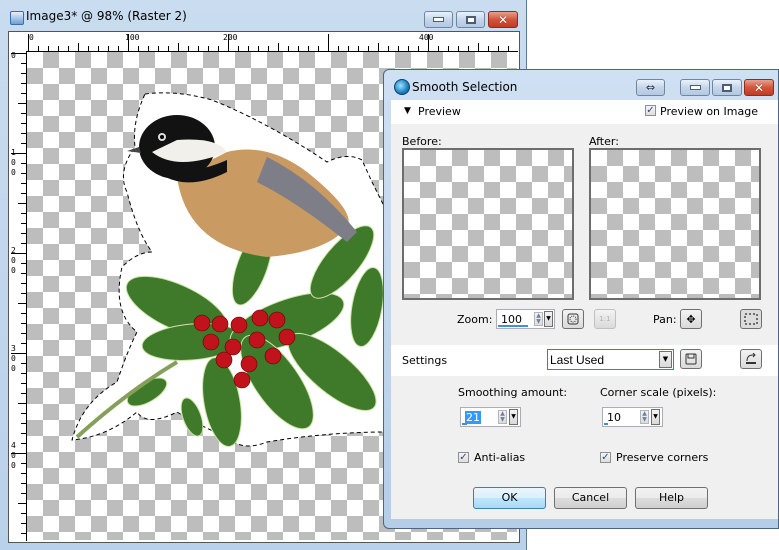 The image size is (779, 550). I want to click on preview-on-image-checkbox: ✓, so click(650, 110).